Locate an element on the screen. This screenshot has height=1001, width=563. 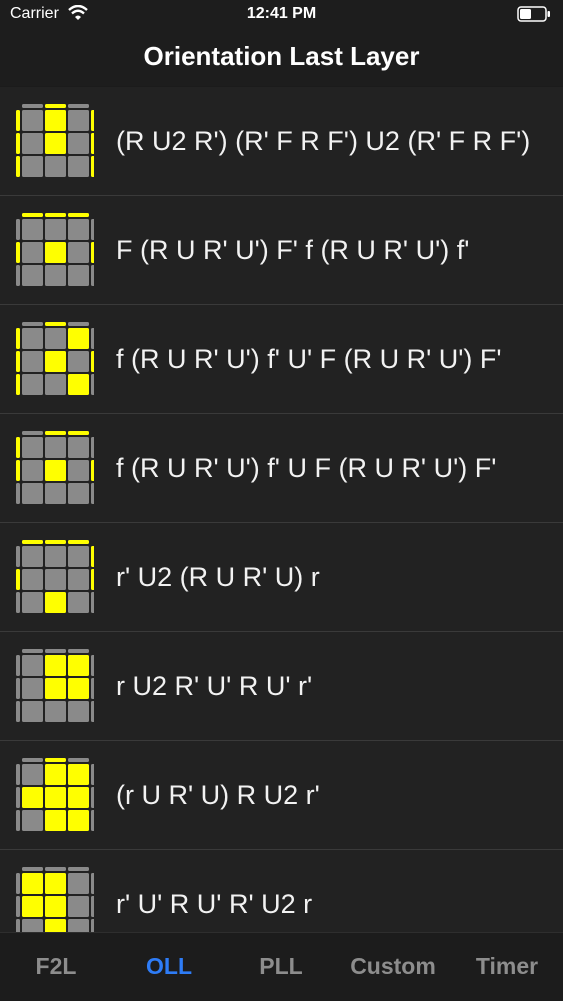
list-item: (r U R' U) R U2 r' is located at coordinates (281, 795).